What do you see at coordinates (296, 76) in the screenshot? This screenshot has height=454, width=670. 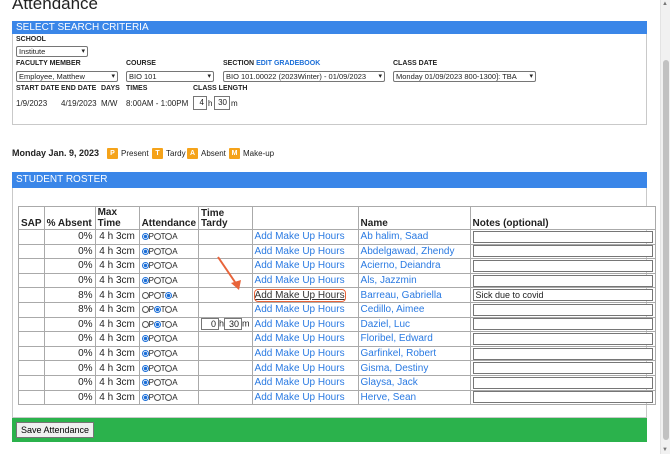 I see `section-select-value: BIO 101.00022 (2023Winter) - 01/09/2023` at bounding box center [296, 76].